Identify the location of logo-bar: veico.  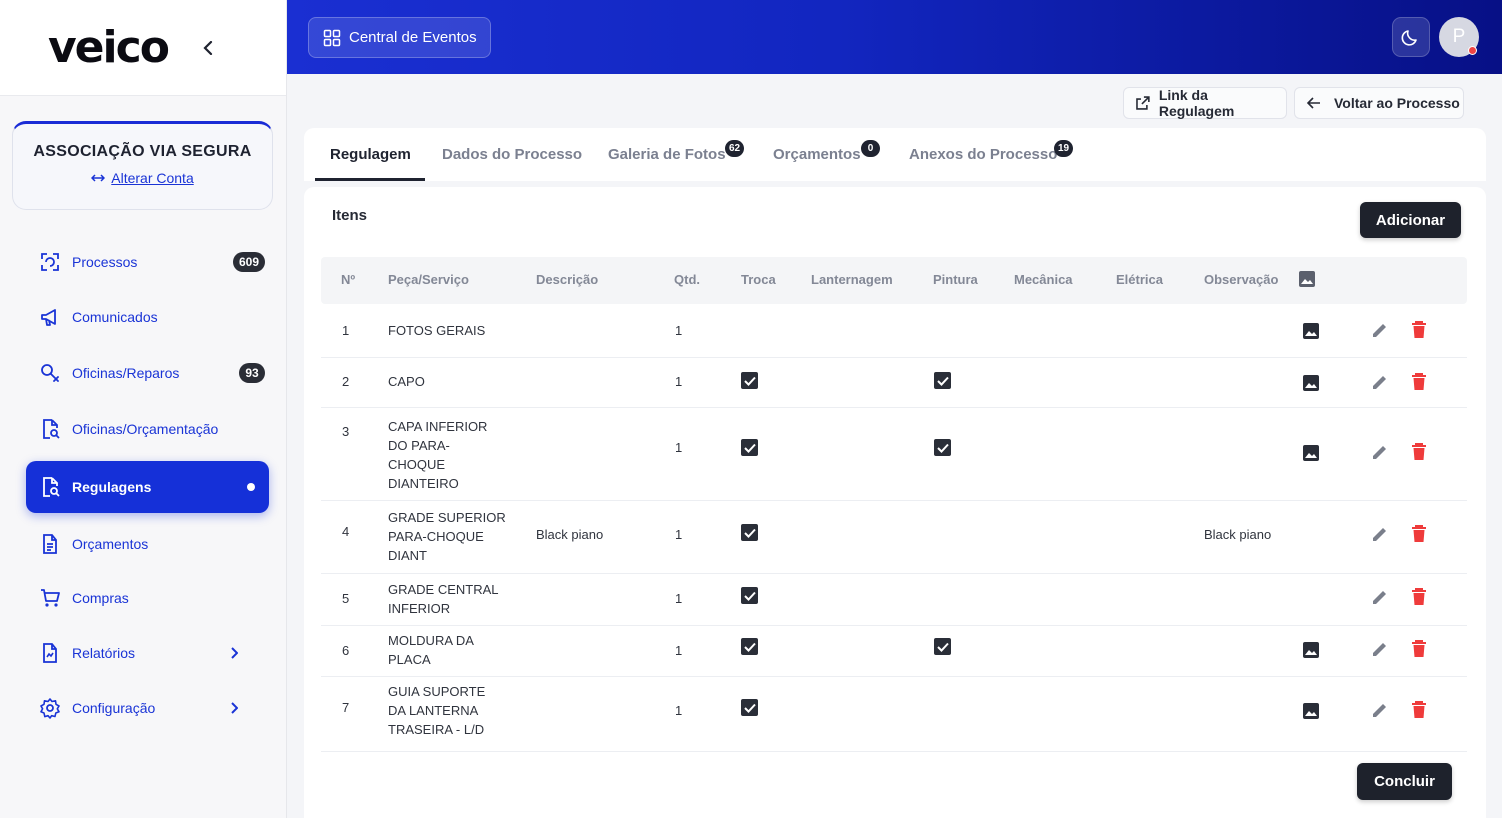
(143, 48).